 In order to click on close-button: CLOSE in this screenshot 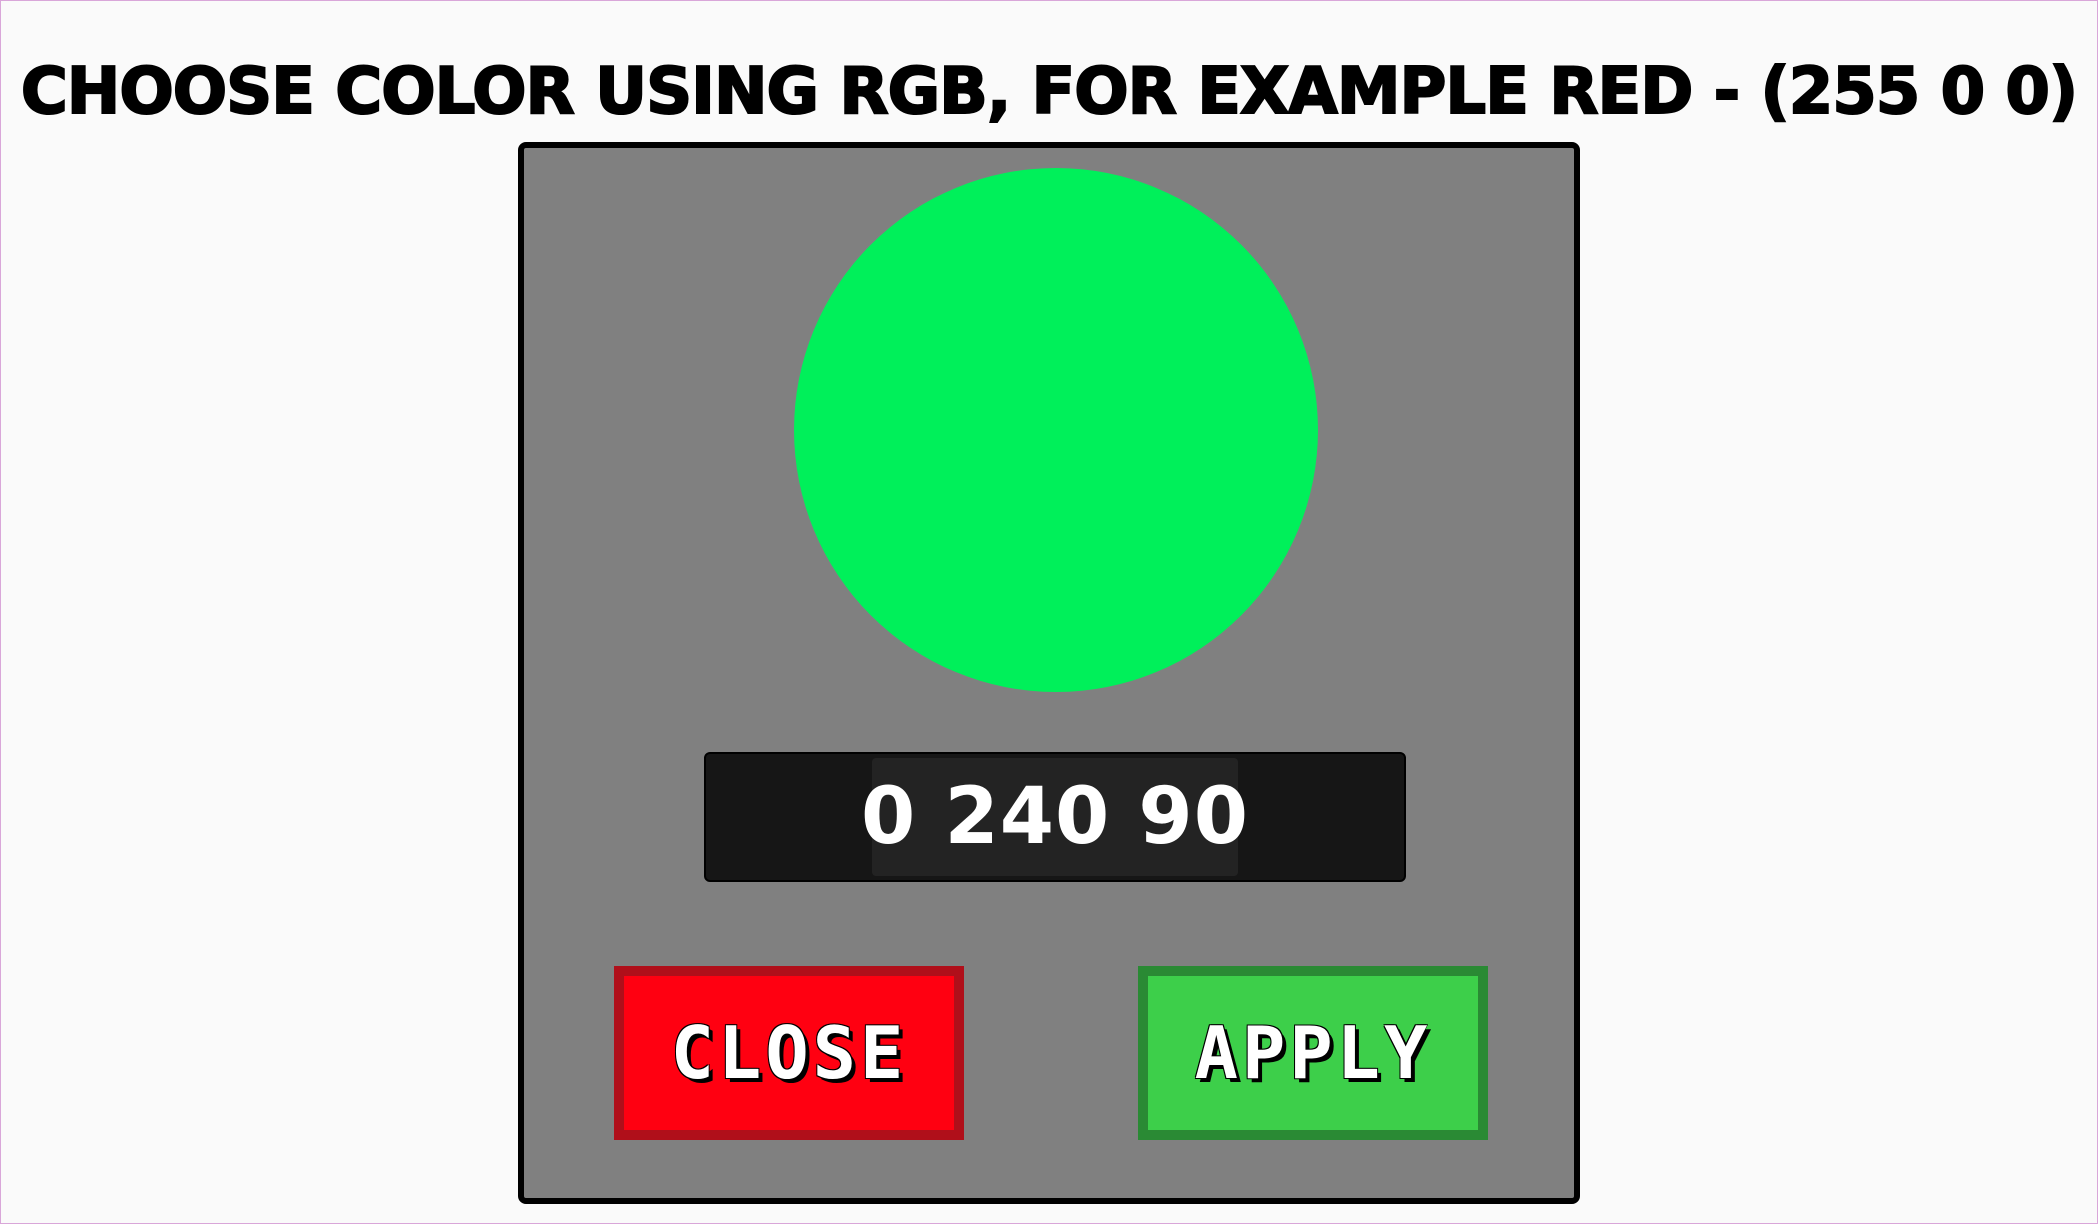, I will do `click(789, 1053)`.